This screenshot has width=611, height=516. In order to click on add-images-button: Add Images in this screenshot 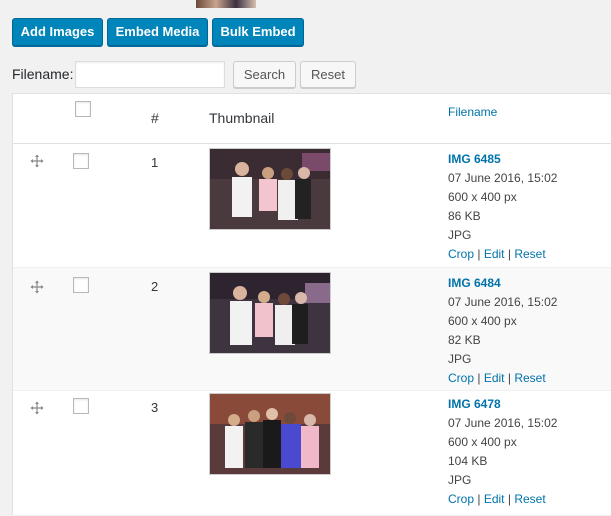, I will do `click(57, 32)`.